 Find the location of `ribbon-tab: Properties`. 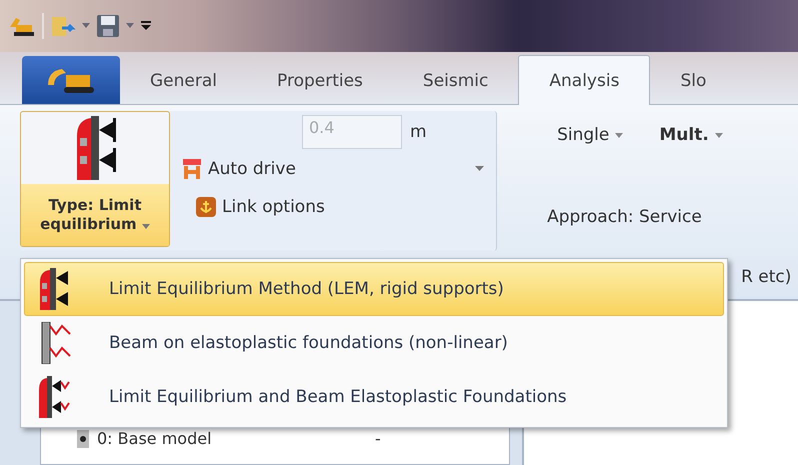

ribbon-tab: Properties is located at coordinates (320, 81).